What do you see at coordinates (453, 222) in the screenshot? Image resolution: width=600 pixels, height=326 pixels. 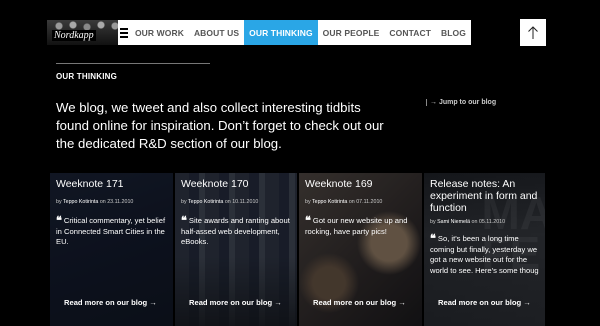 I see `card-author: Sami Niemelä` at bounding box center [453, 222].